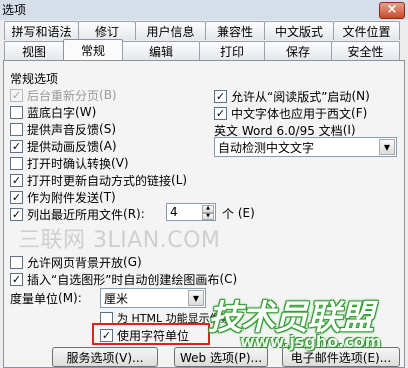 The height and width of the screenshot is (368, 408). Describe the element at coordinates (34, 79) in the screenshot. I see `section-title: 常规选项` at that location.